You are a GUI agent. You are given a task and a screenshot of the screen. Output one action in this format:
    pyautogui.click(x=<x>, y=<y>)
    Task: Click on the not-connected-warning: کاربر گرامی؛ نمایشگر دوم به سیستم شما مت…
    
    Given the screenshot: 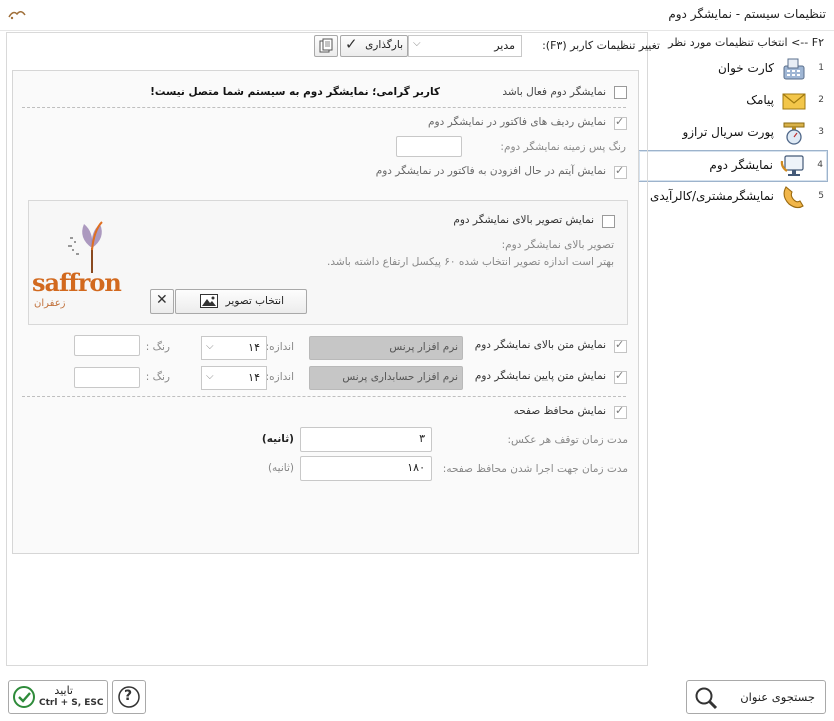 What is the action you would take?
    pyautogui.click(x=295, y=92)
    